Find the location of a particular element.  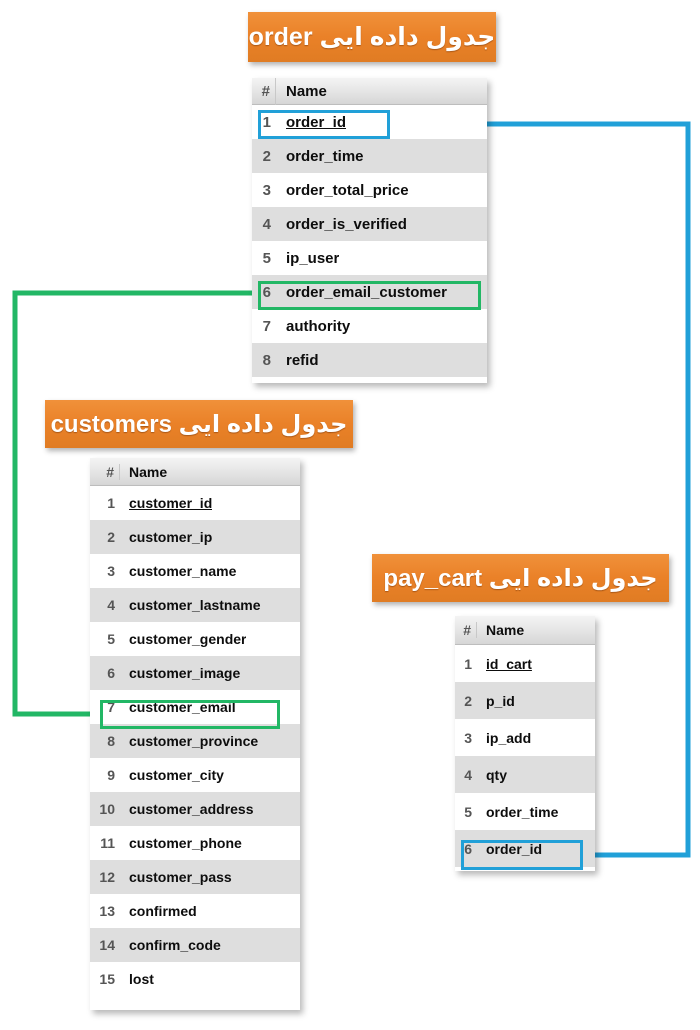

column-header-num-customers: # is located at coordinates (105, 471).